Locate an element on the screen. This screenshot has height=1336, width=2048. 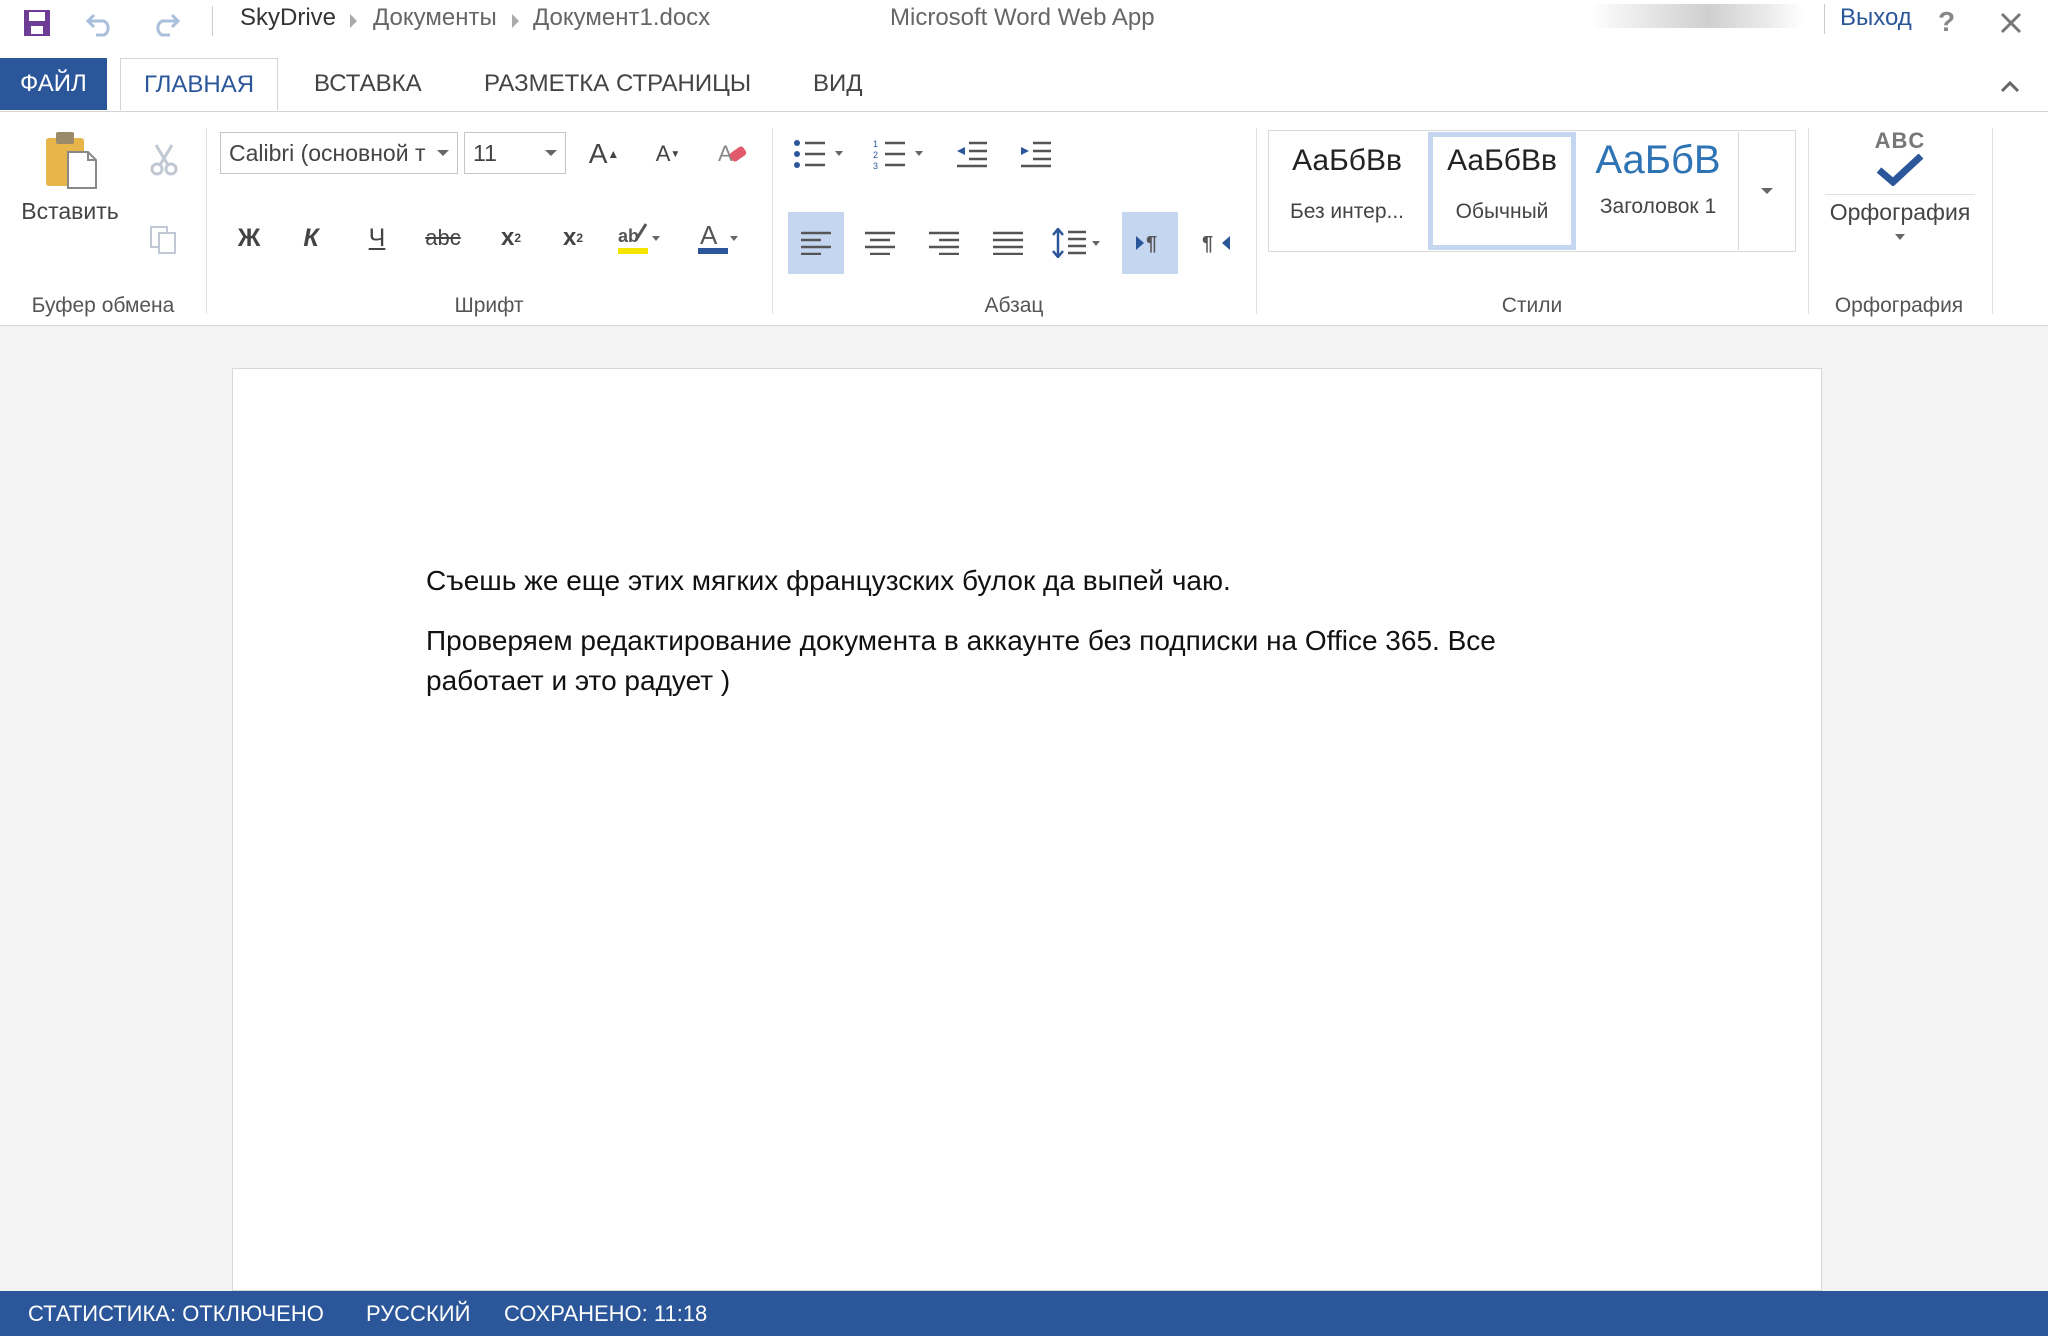
style-heading-1: АаБбВ Заголовок 1 is located at coordinates (1658, 191).